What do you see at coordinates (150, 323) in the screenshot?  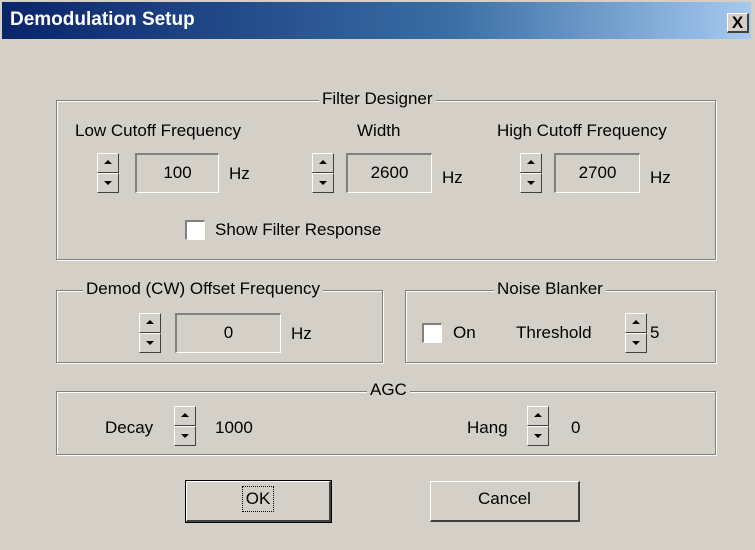 I see `demod-offset-up-icon` at bounding box center [150, 323].